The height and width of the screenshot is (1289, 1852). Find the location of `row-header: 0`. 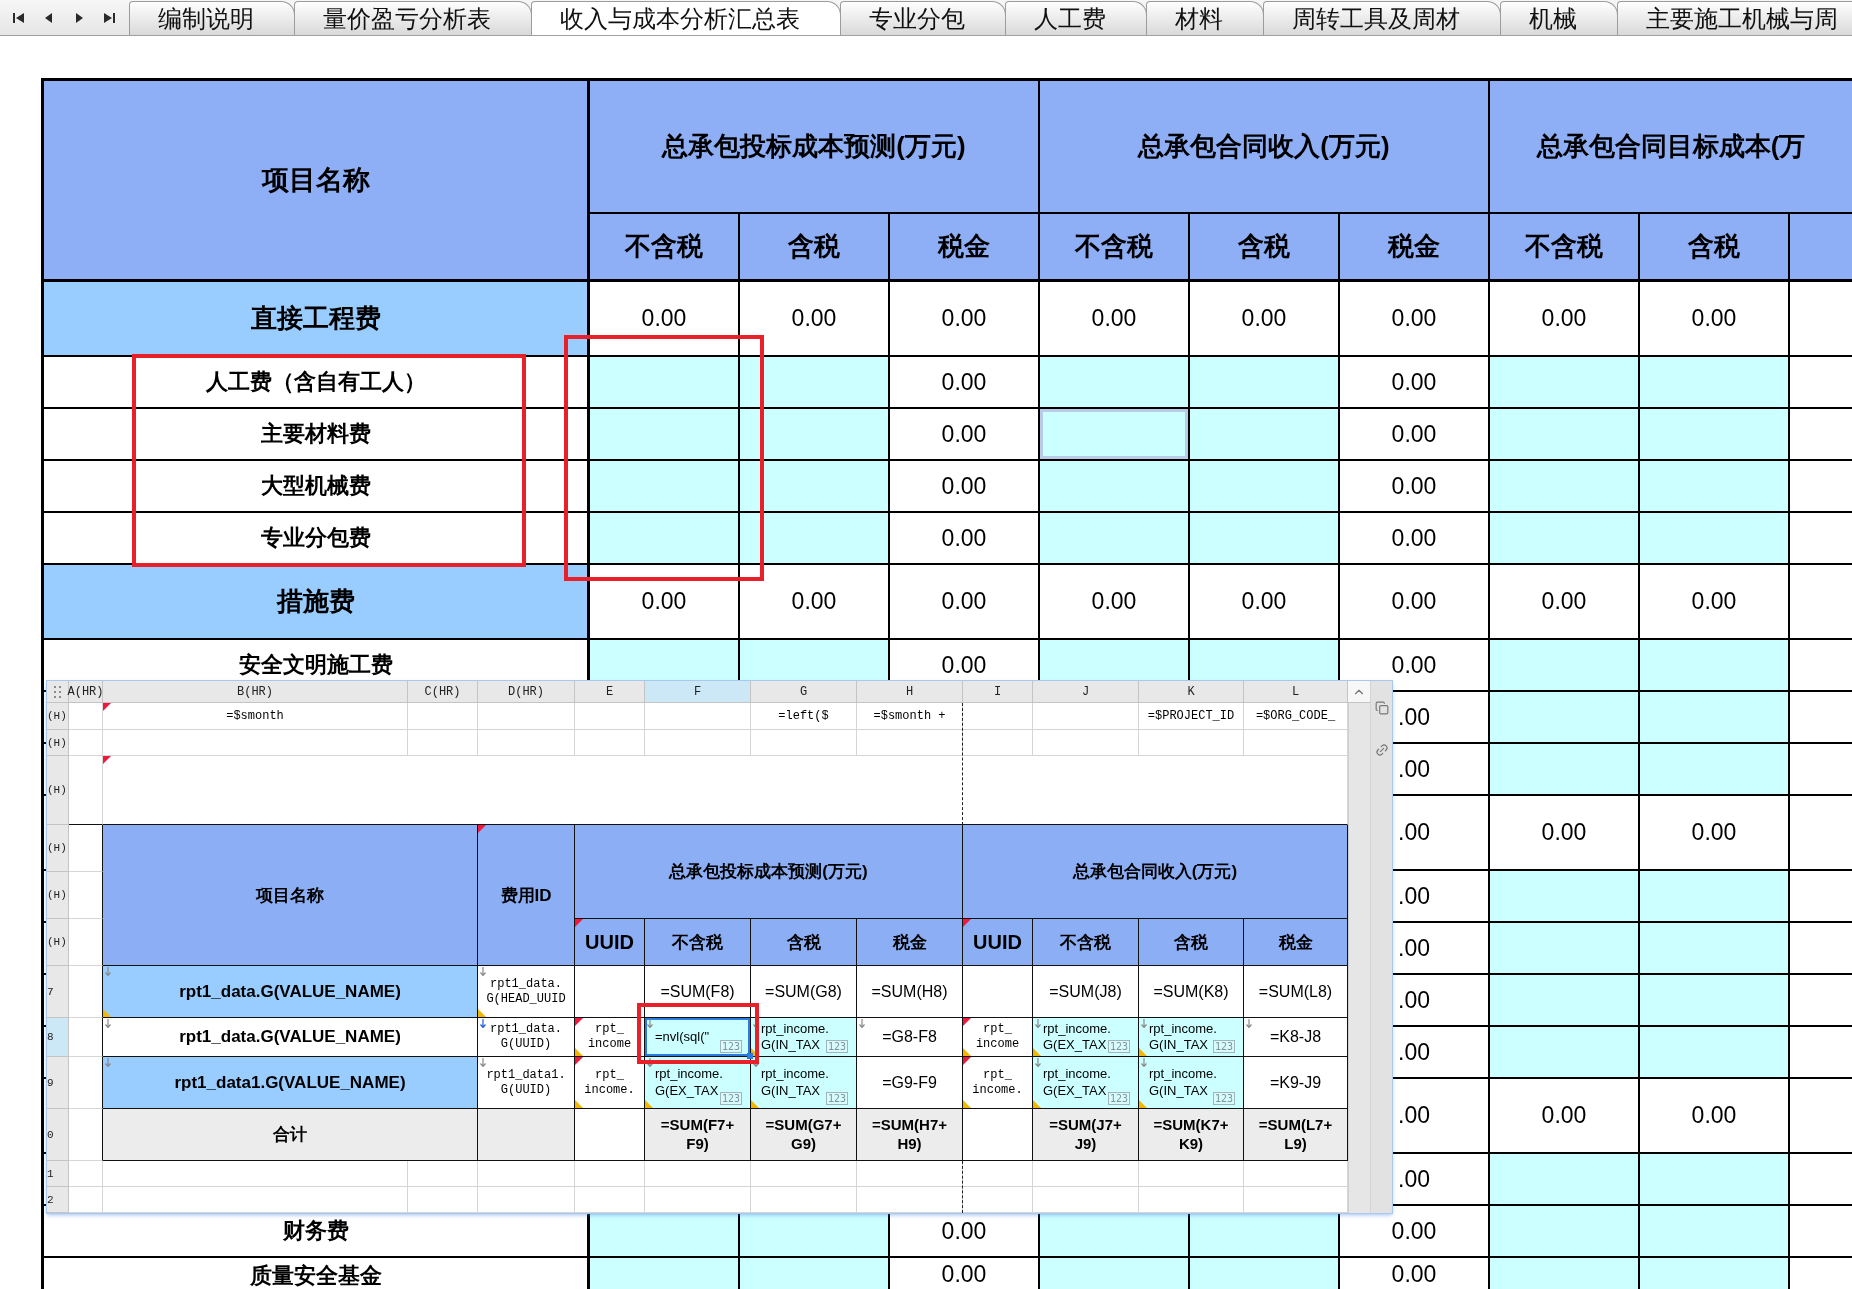

row-header: 0 is located at coordinates (58, 1135).